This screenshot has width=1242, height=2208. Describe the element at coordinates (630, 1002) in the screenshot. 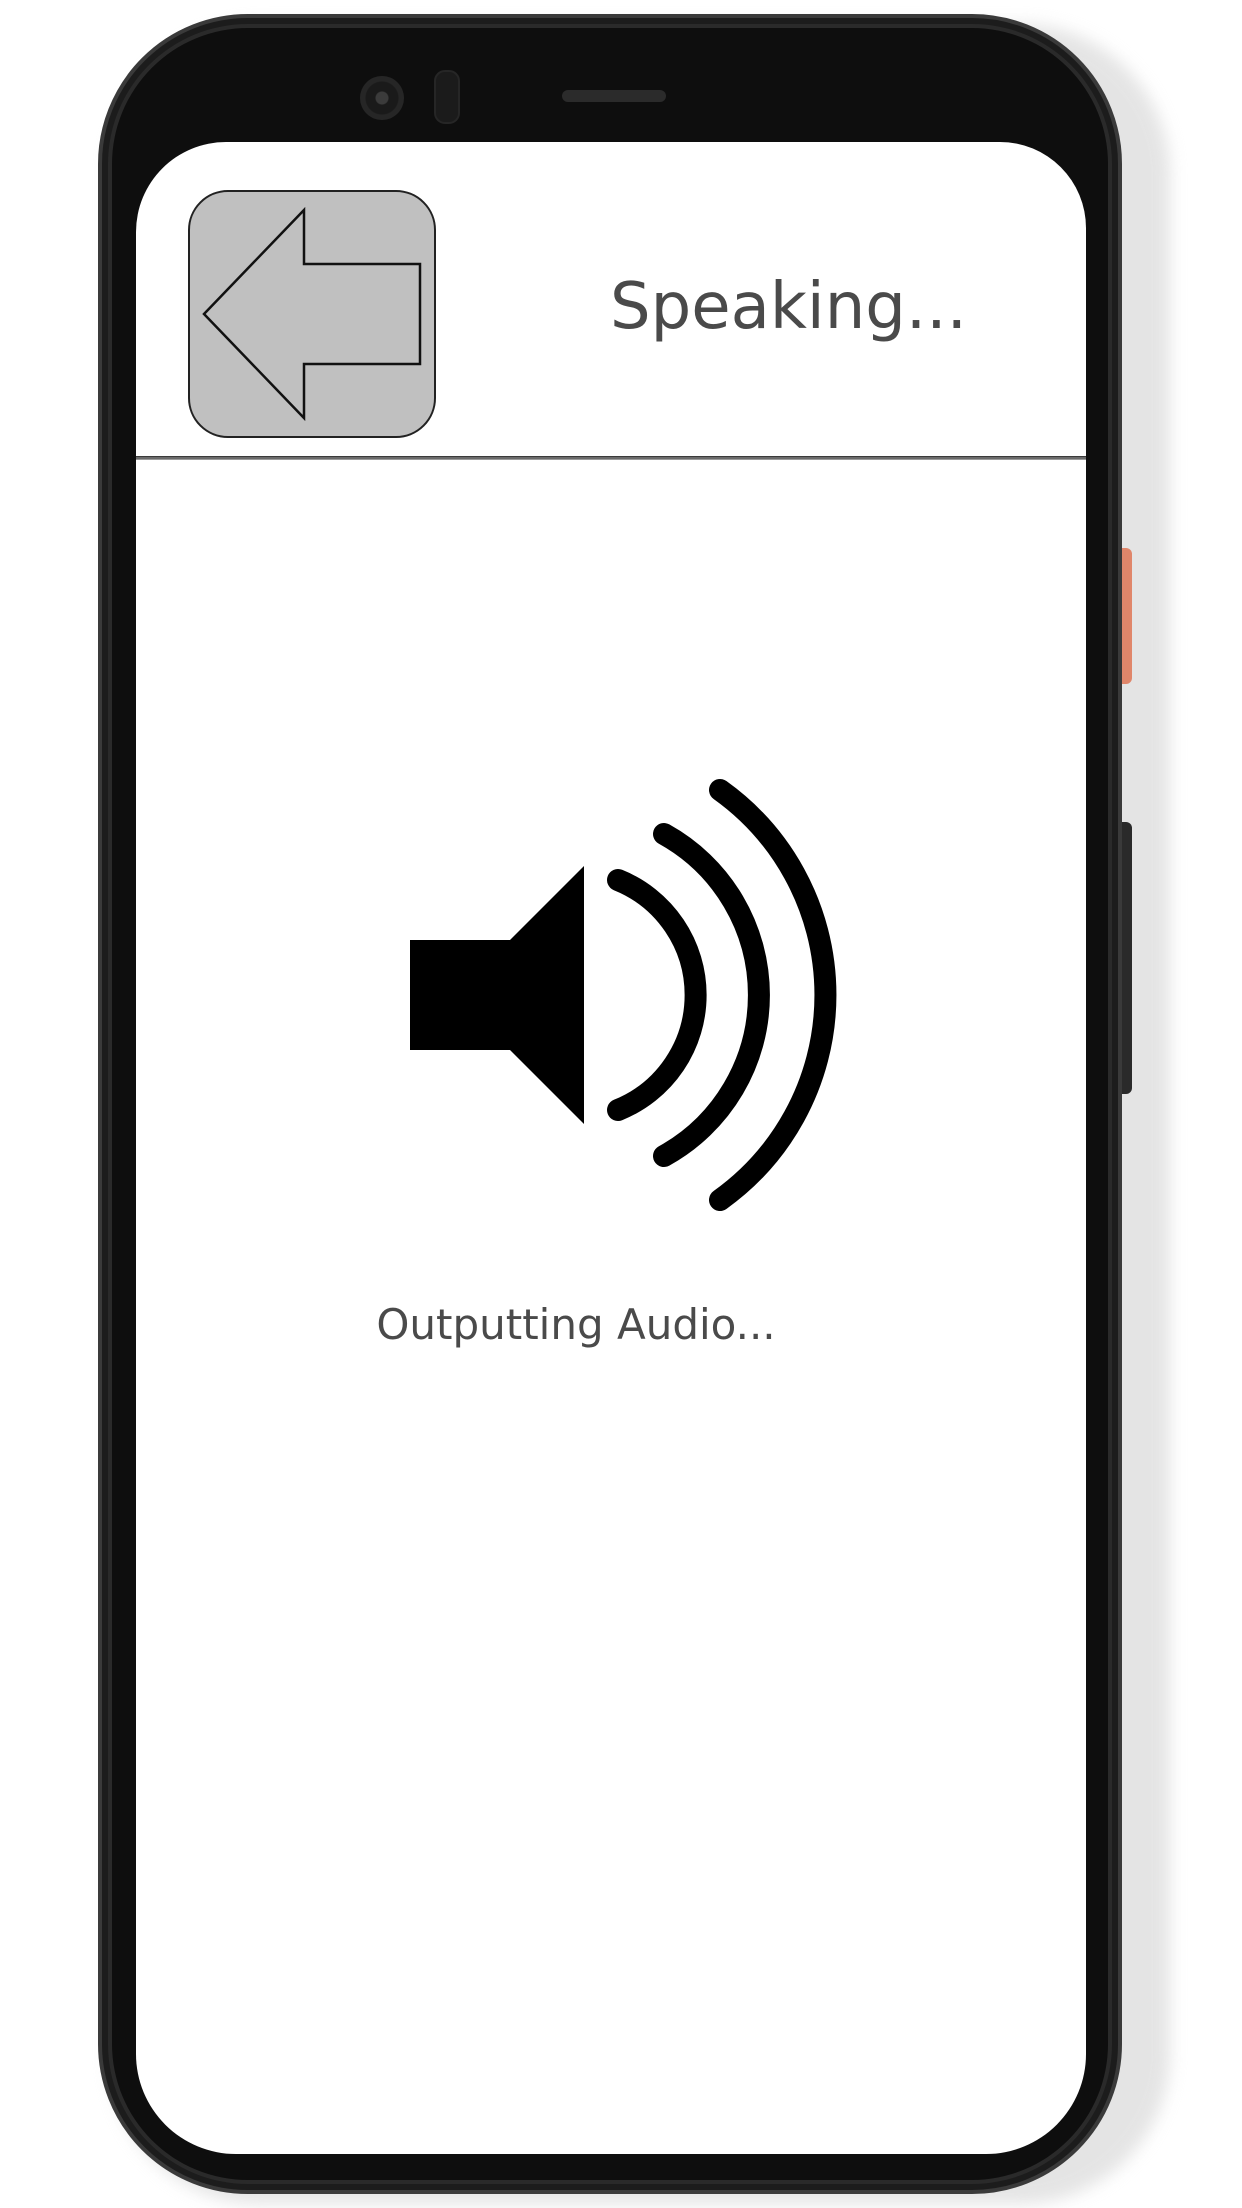

I see `speaker-volume-icon` at that location.